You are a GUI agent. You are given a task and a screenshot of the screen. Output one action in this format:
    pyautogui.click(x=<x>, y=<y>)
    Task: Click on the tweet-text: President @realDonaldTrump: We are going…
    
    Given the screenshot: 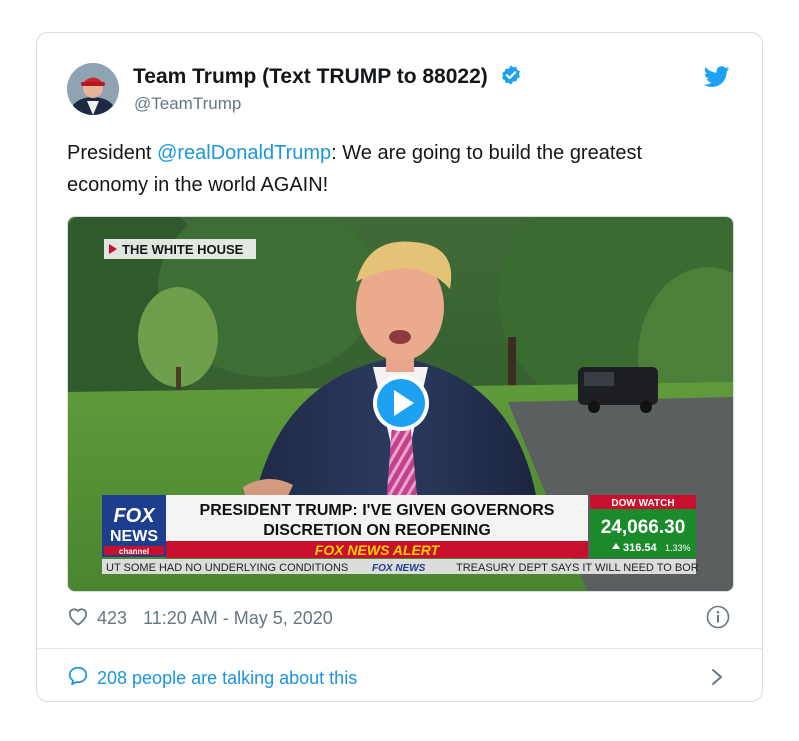 What is the action you would take?
    pyautogui.click(x=397, y=169)
    